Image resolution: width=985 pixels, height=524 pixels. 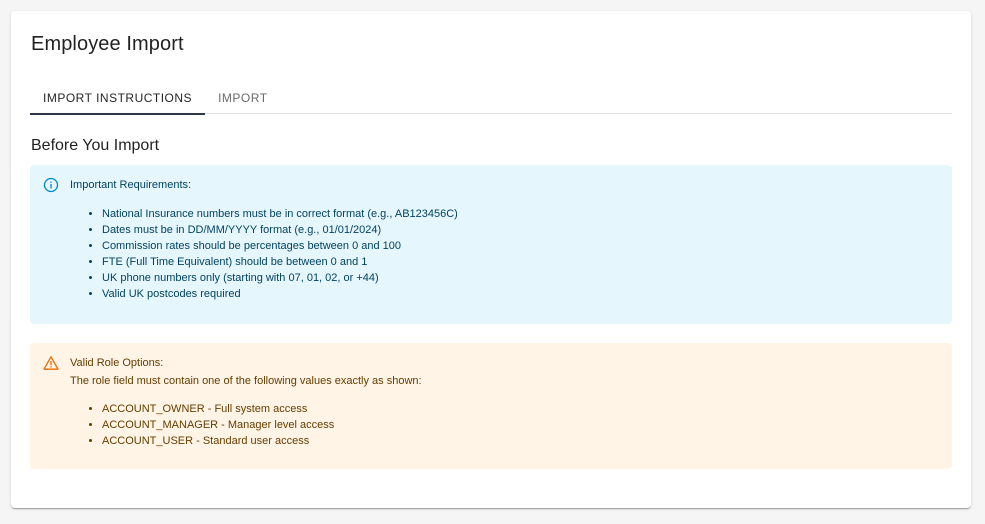 I want to click on tab-import: IMPORT, so click(x=242, y=97).